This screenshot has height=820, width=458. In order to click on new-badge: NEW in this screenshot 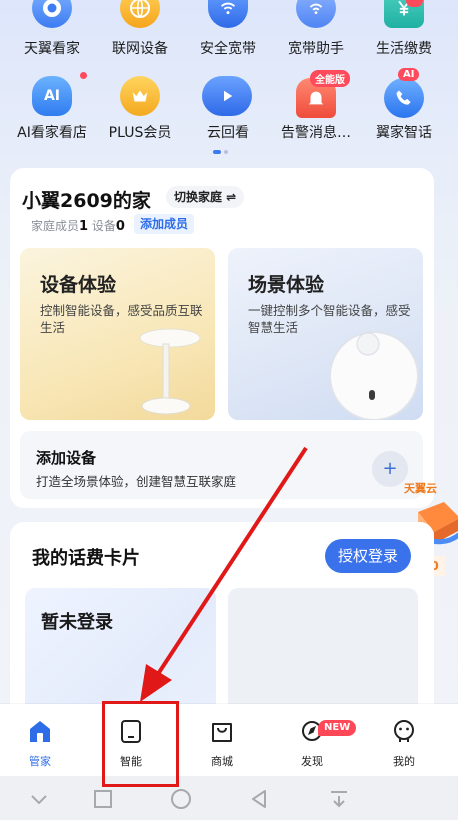, I will do `click(337, 728)`.